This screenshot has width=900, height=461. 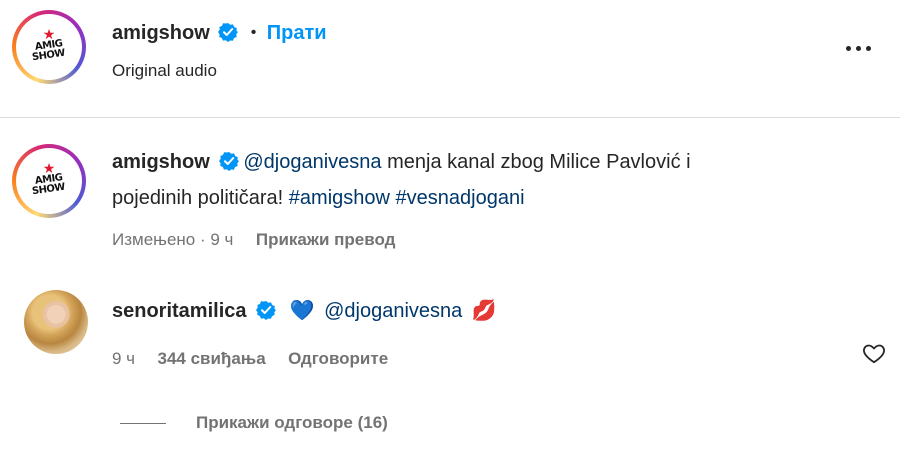 What do you see at coordinates (212, 358) in the screenshot?
I see `comment-likes-count: 344 свиђања` at bounding box center [212, 358].